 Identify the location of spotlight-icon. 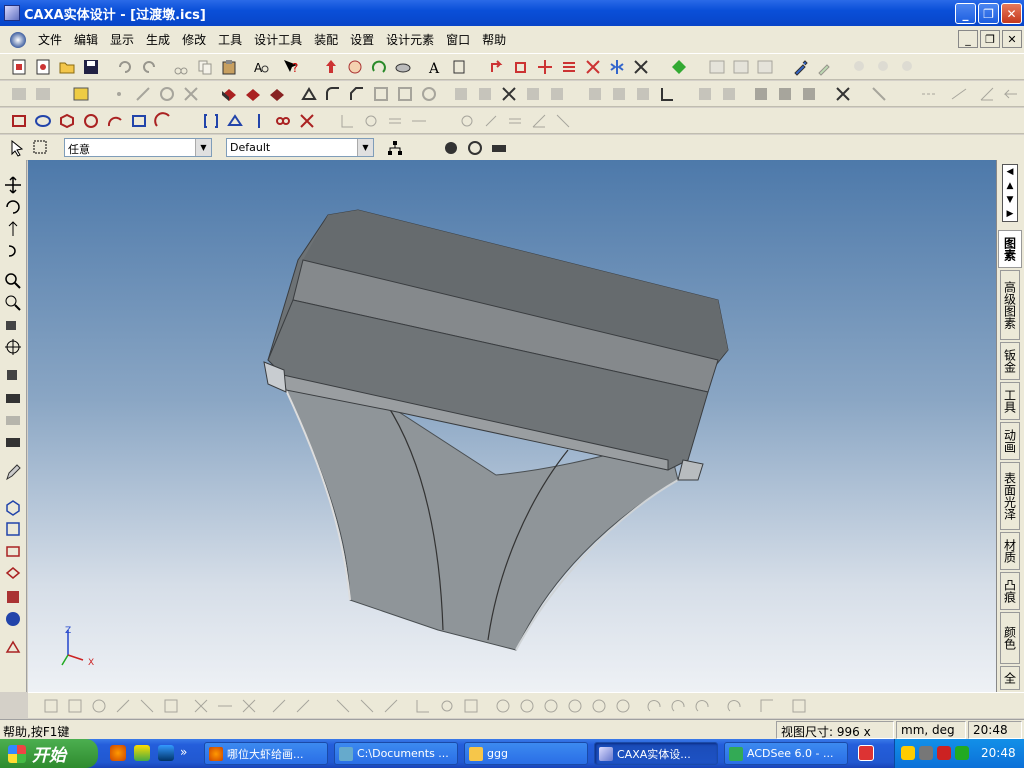
(883, 67).